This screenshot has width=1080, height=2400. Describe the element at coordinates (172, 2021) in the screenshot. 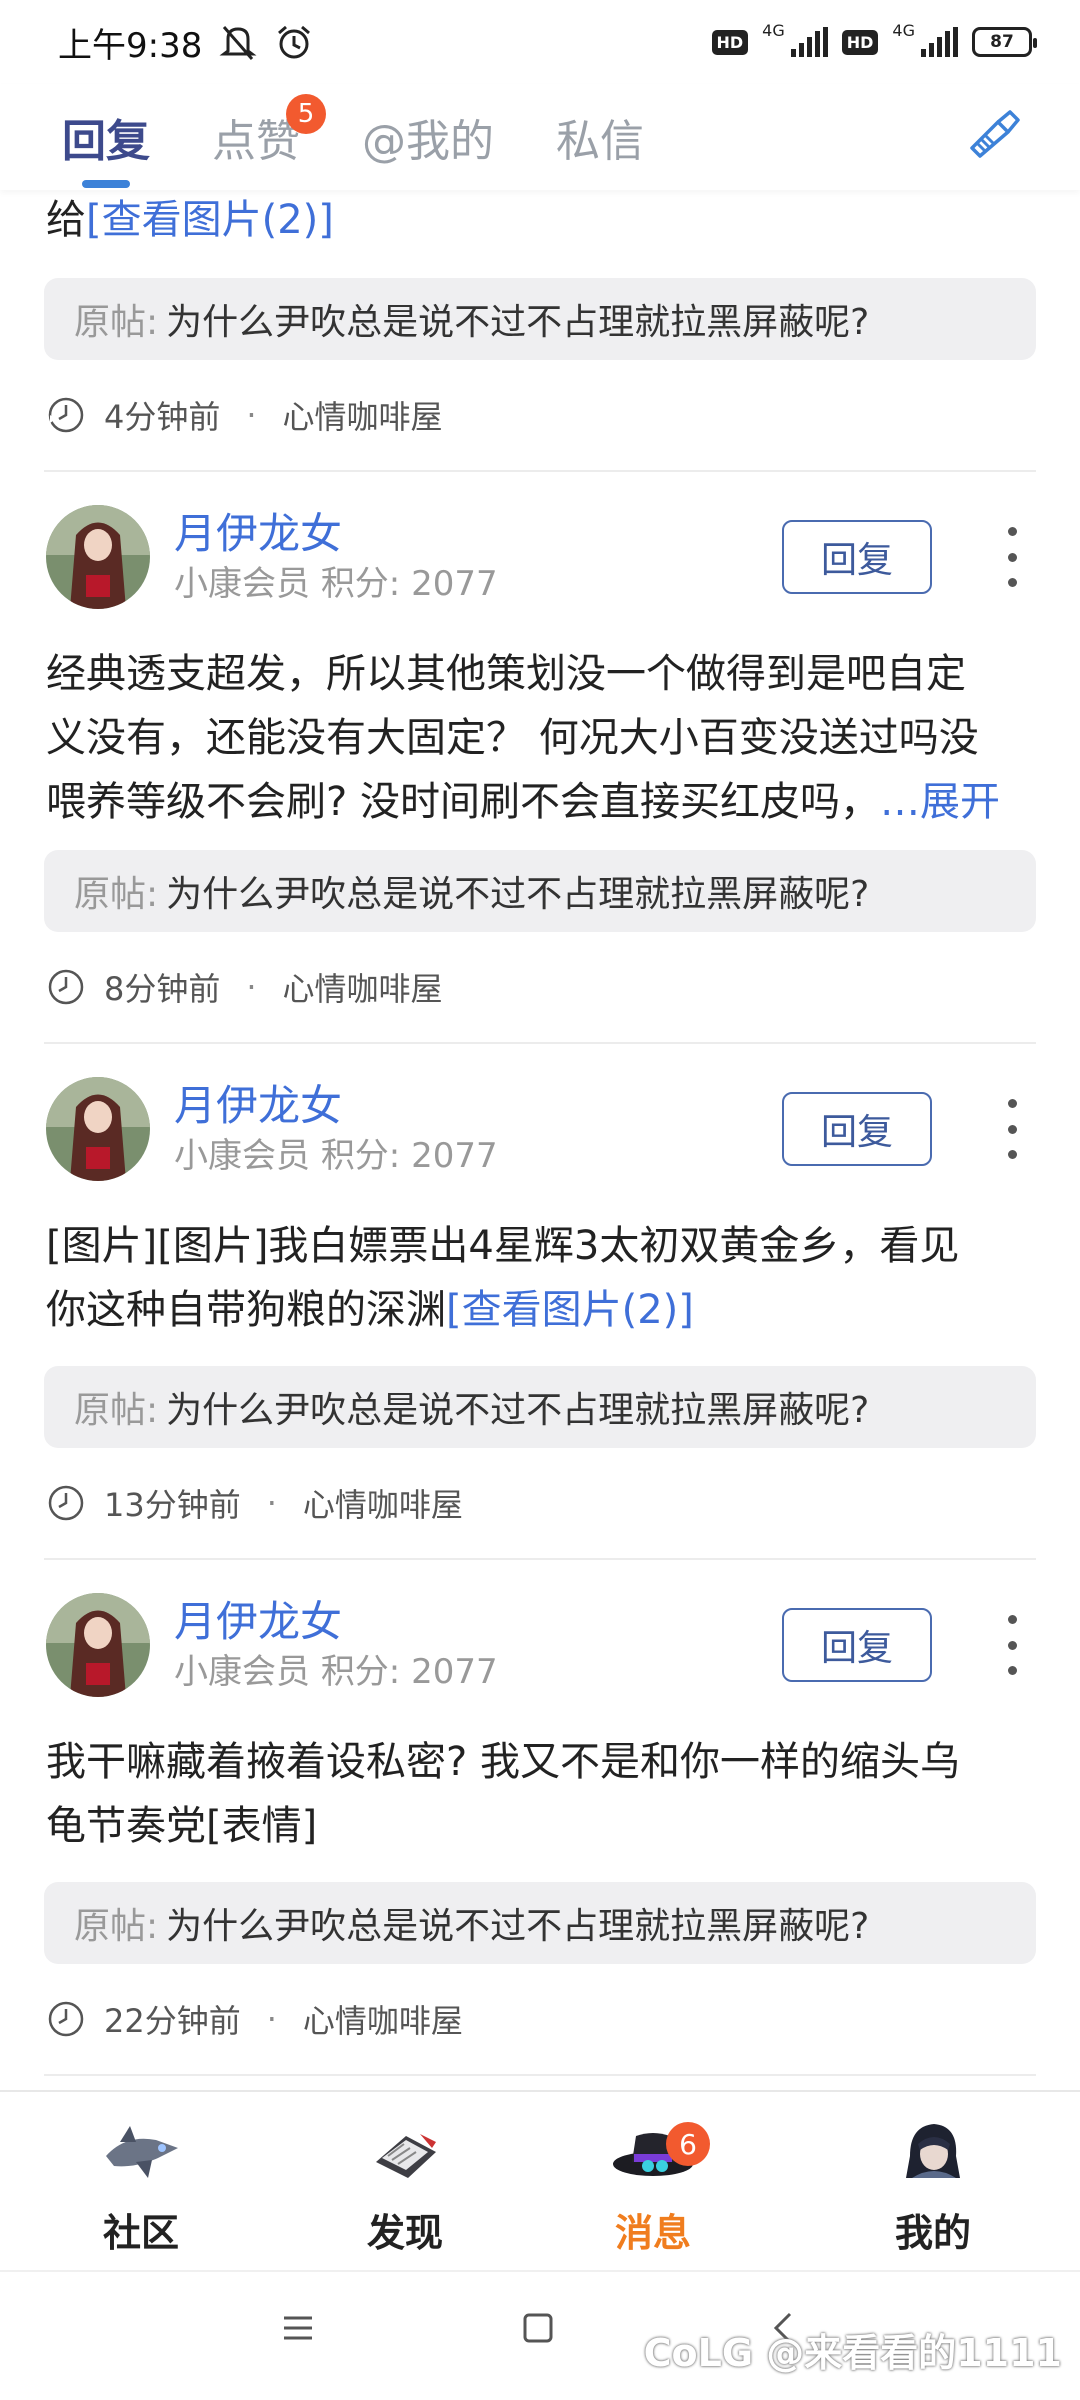

I see `reply-time: 22分钟前` at that location.